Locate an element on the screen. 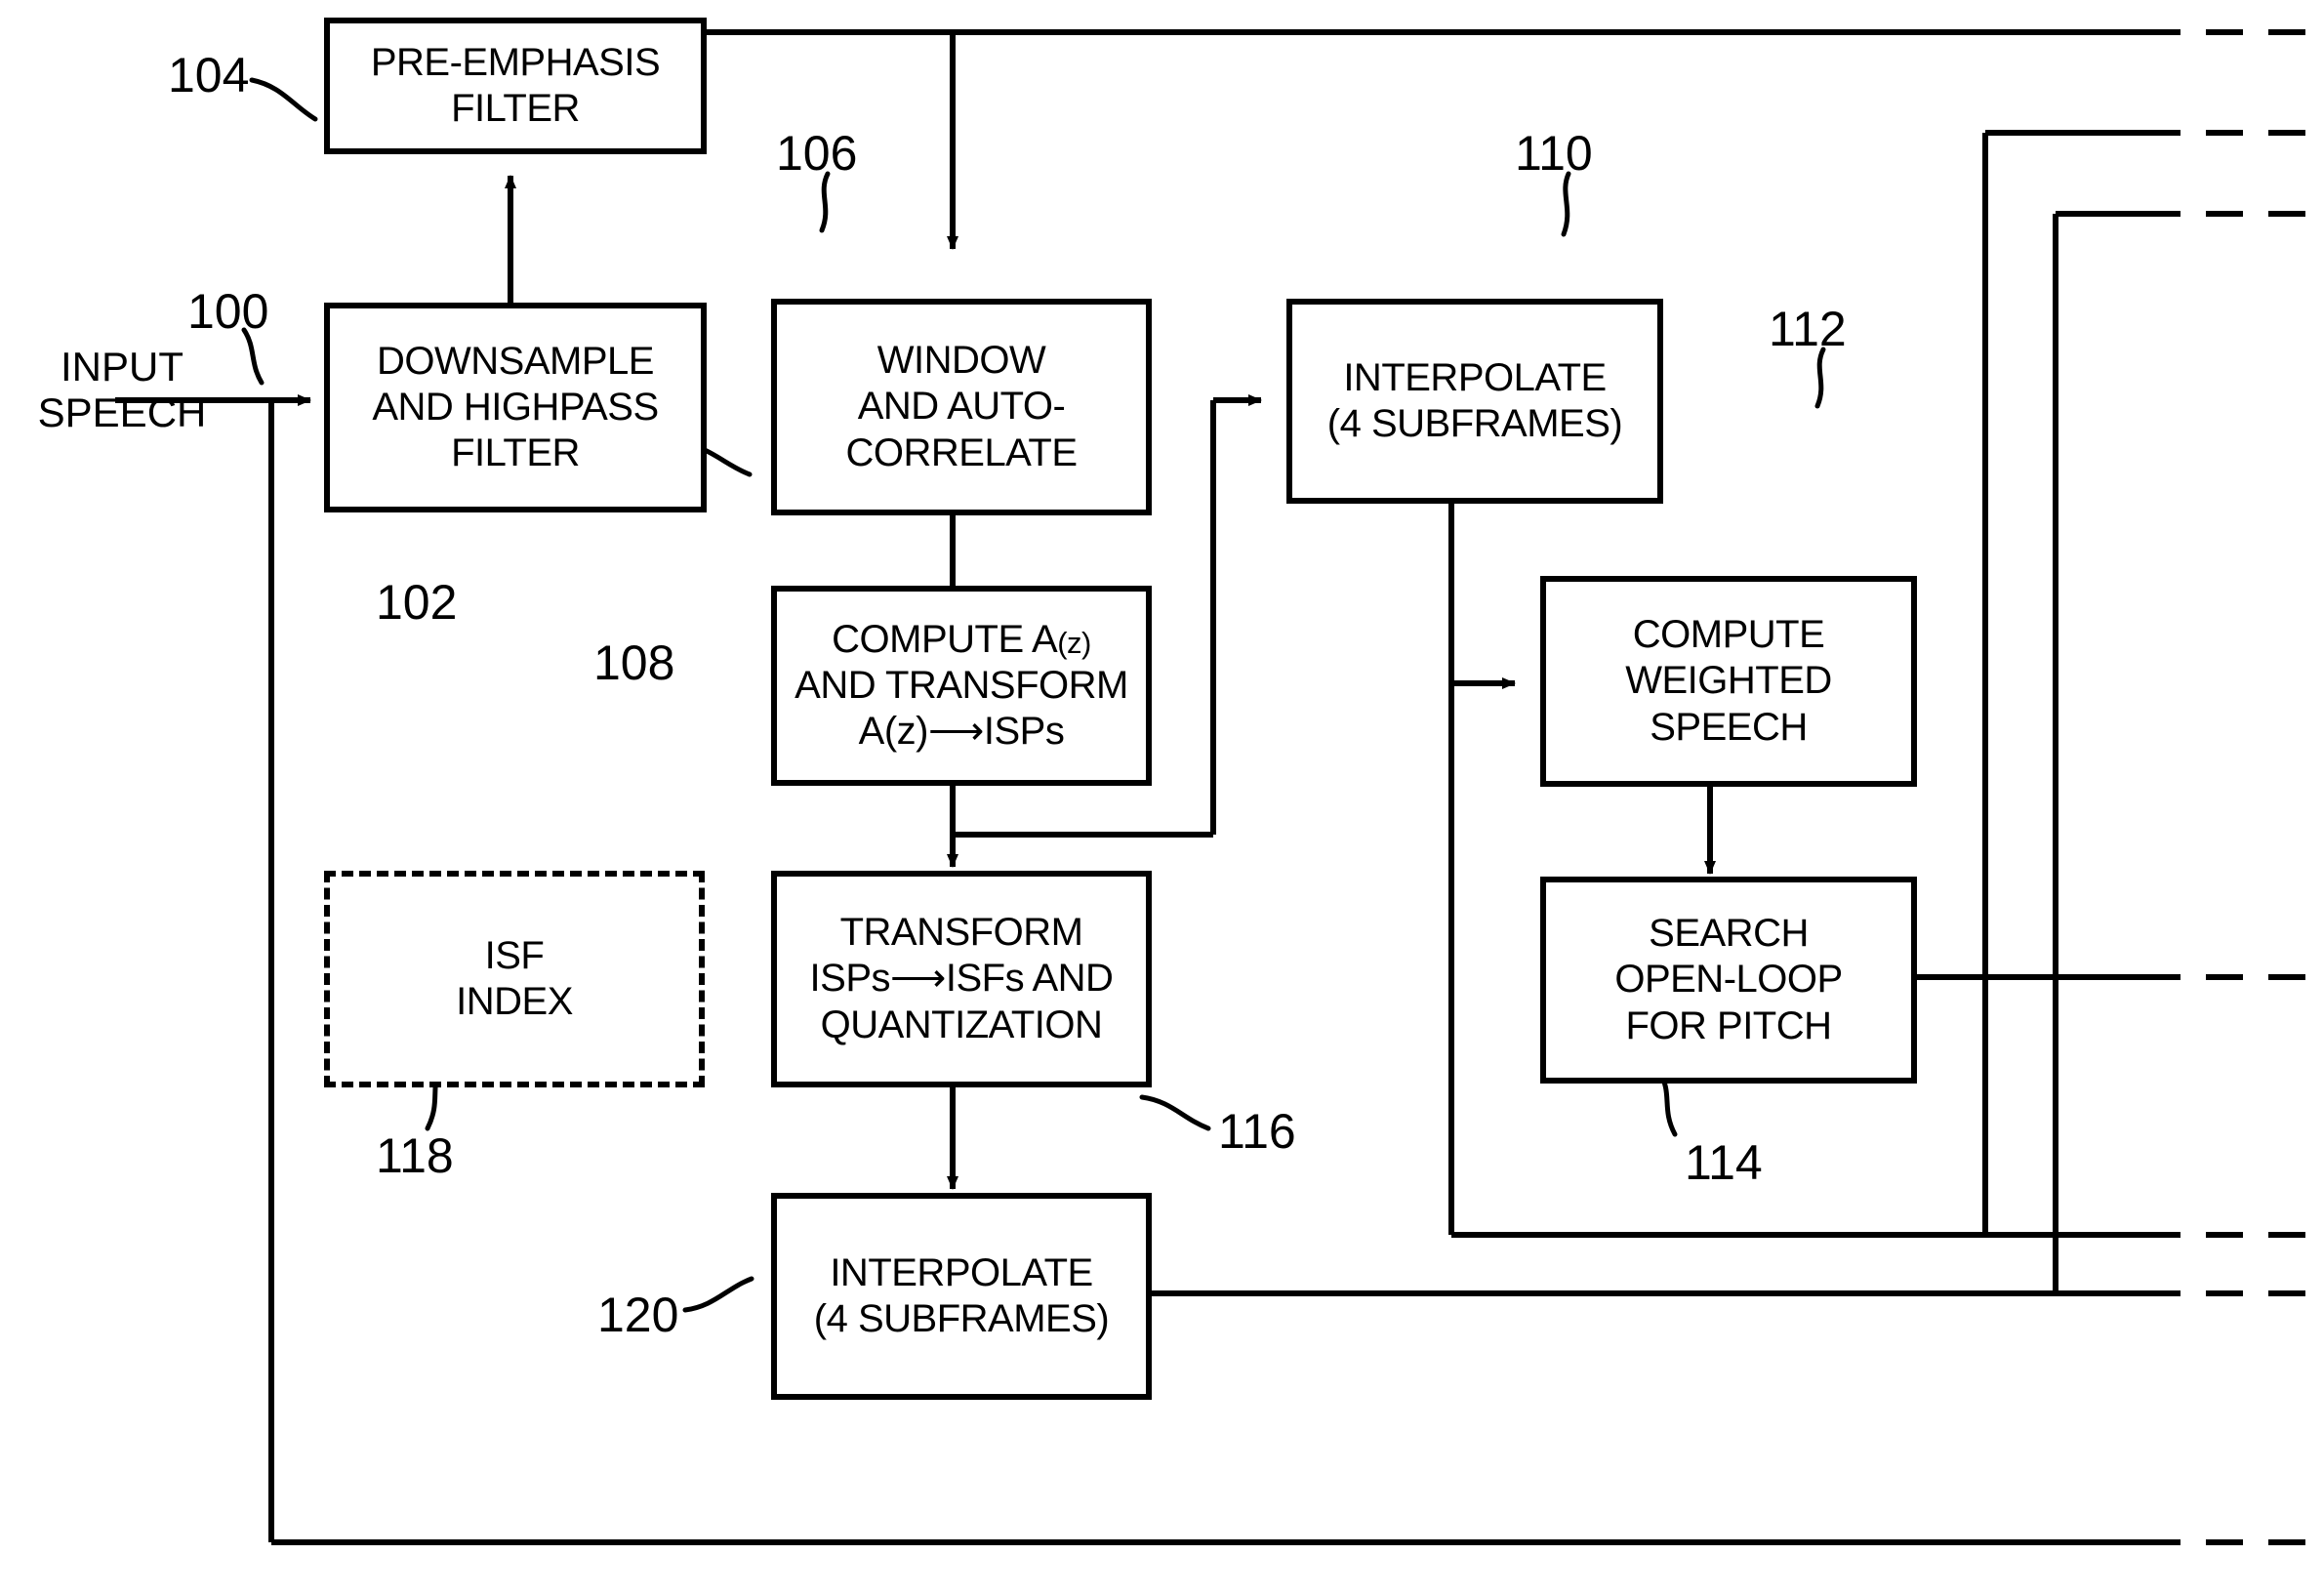  label-input-speech: INPUT SPEECH is located at coordinates (122, 389).